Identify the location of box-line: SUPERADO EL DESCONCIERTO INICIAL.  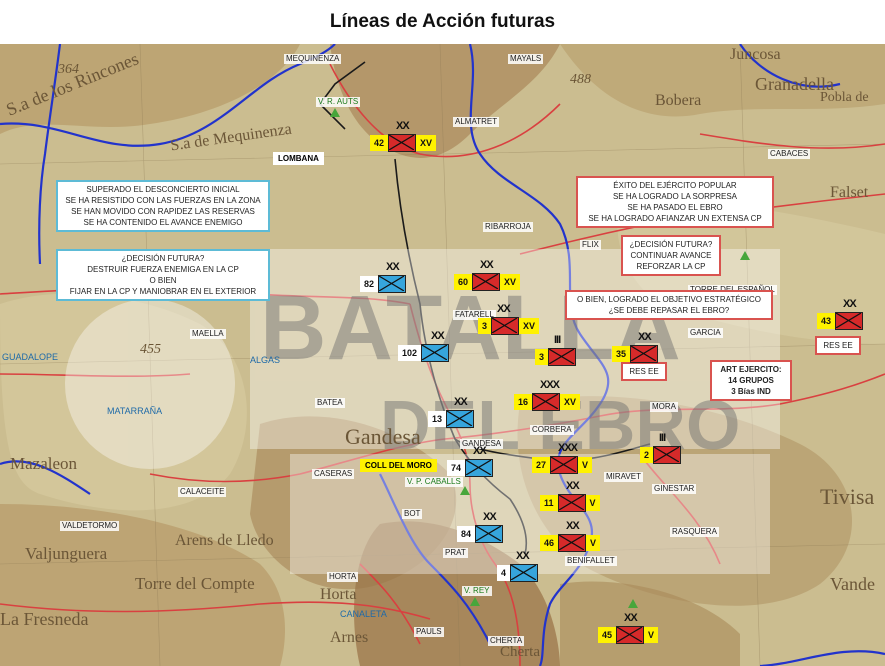
(163, 189).